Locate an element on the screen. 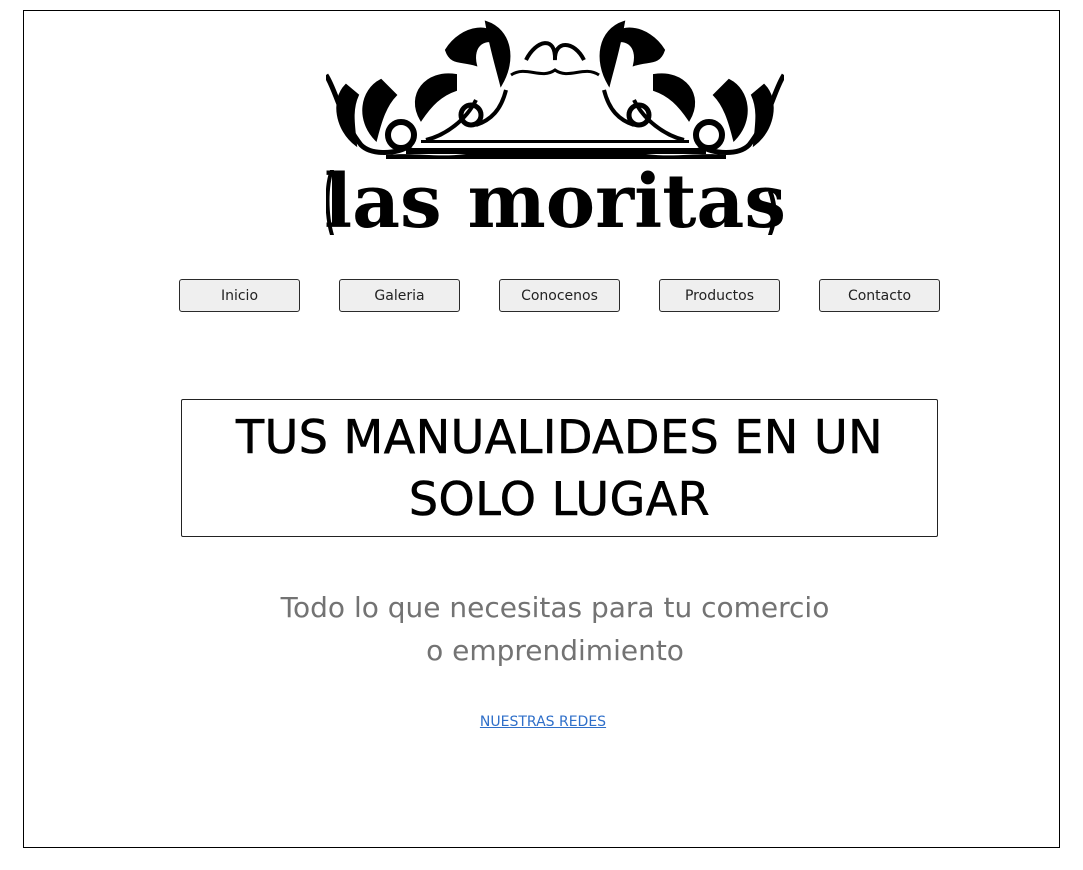  logo-wordmark: las moritas is located at coordinates (555, 197).